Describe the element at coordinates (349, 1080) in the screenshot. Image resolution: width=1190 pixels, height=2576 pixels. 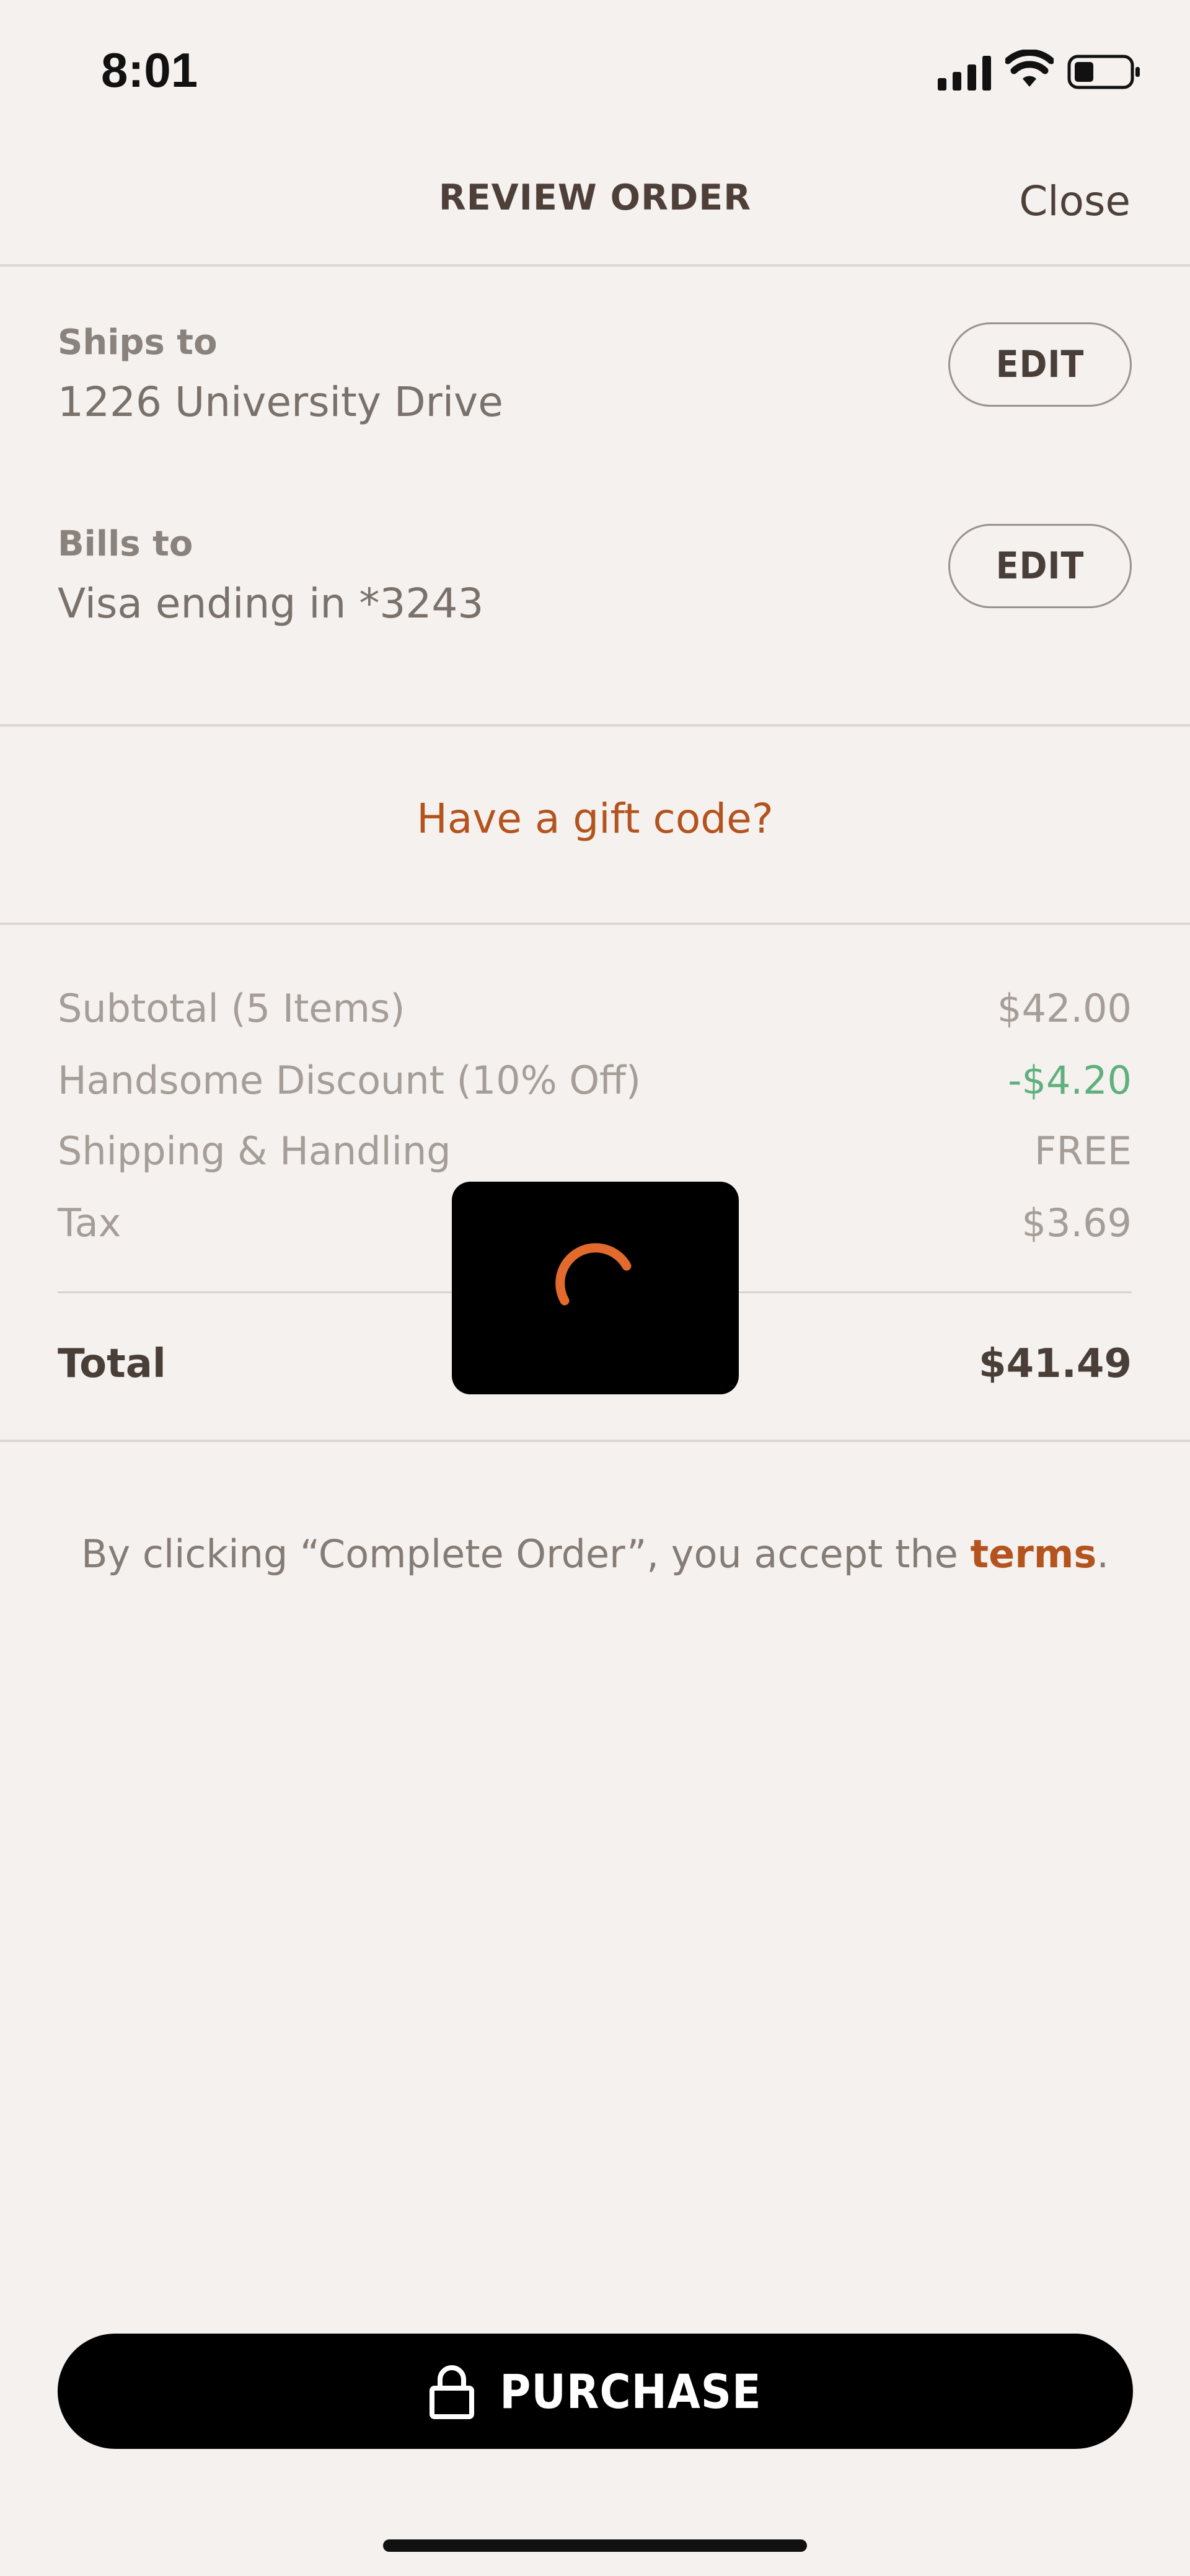
I see `discount-label: Handsome Discount (10% Off)` at that location.